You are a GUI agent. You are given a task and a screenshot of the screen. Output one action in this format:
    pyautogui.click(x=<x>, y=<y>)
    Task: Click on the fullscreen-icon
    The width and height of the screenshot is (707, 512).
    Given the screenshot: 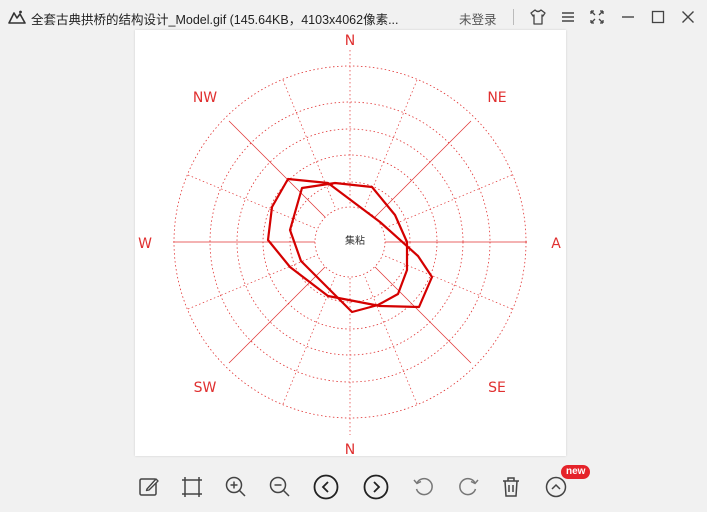 What is the action you would take?
    pyautogui.click(x=597, y=17)
    